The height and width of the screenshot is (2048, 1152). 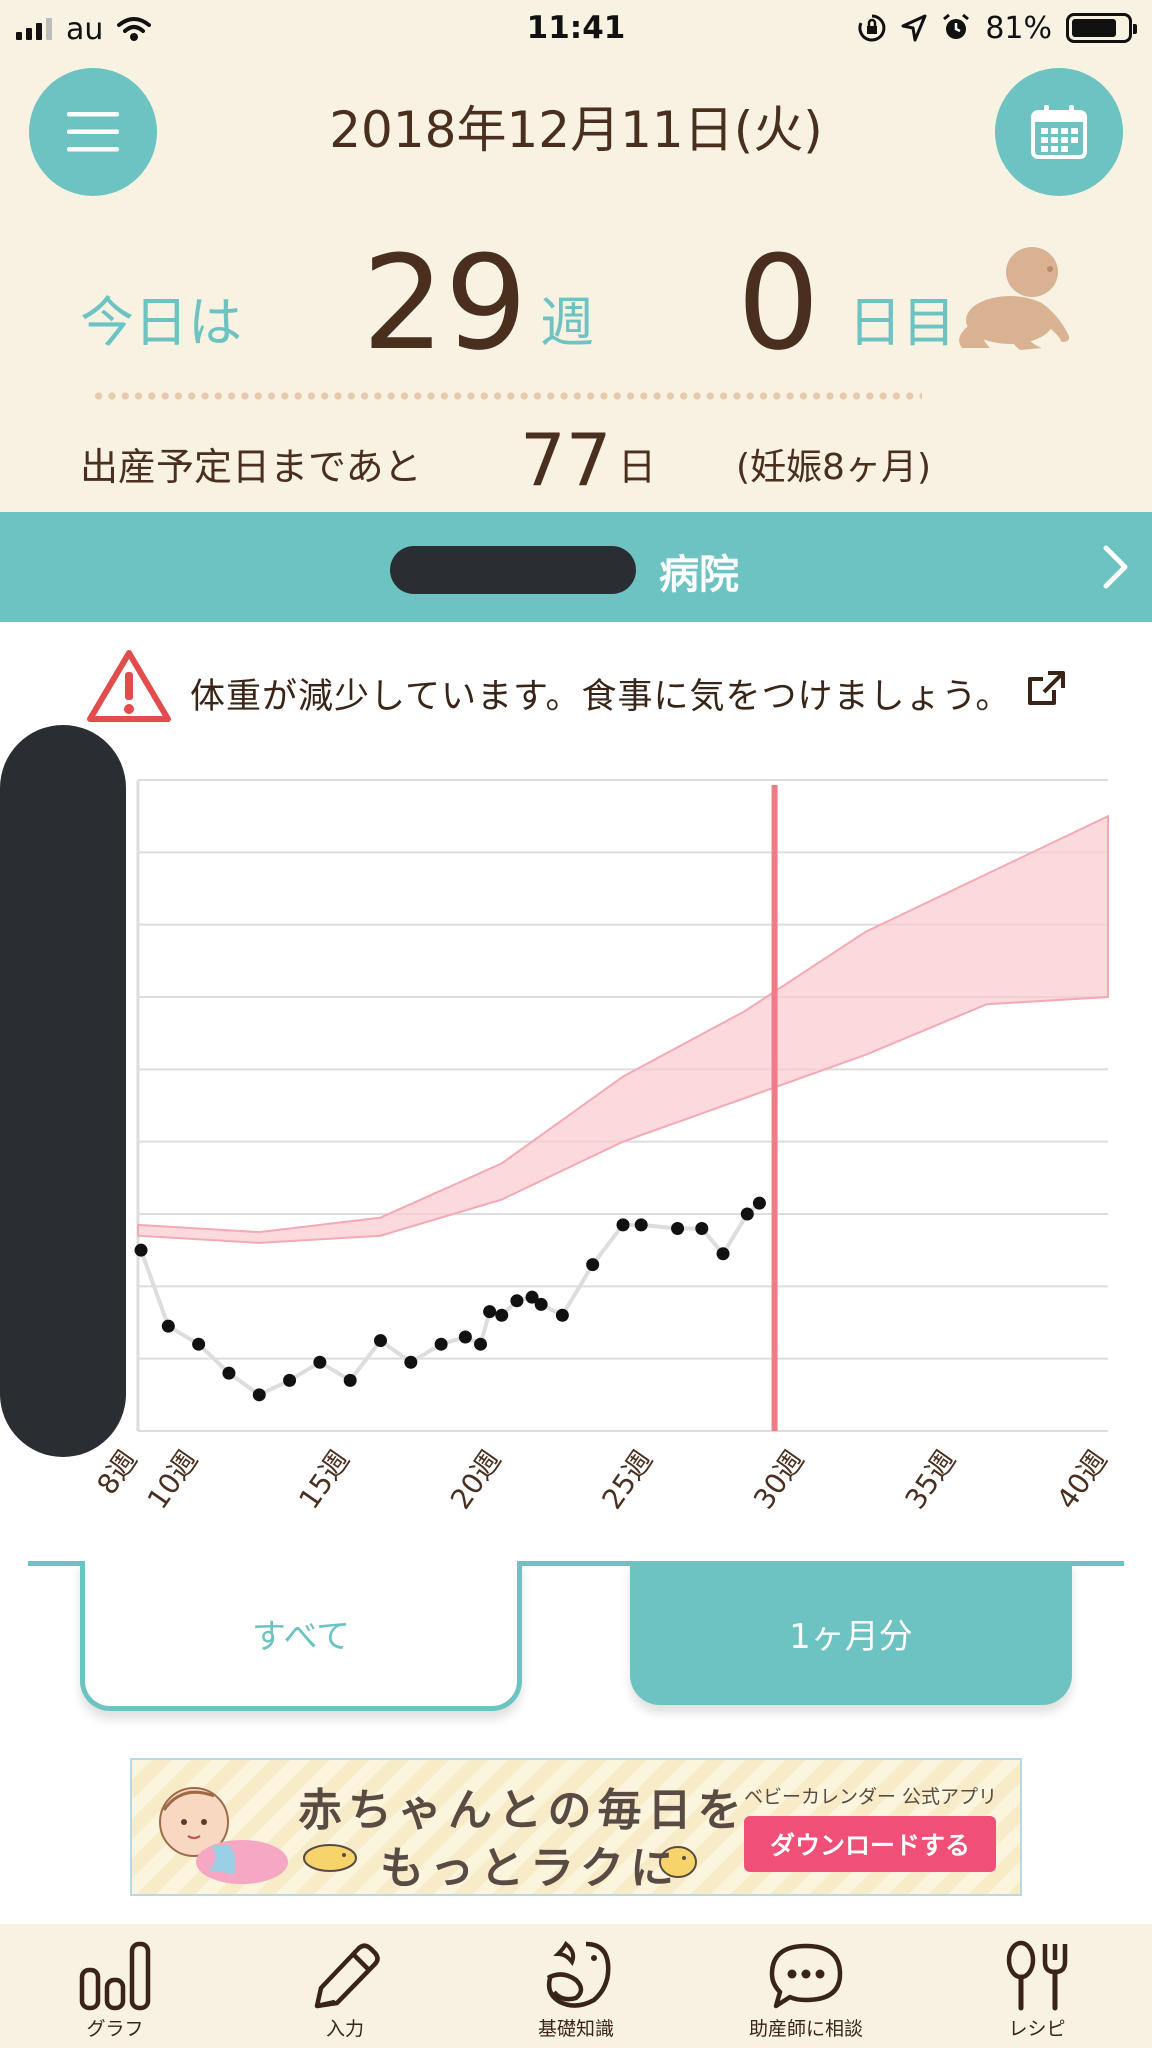 What do you see at coordinates (566, 460) in the screenshot?
I see `due-days-value: 77` at bounding box center [566, 460].